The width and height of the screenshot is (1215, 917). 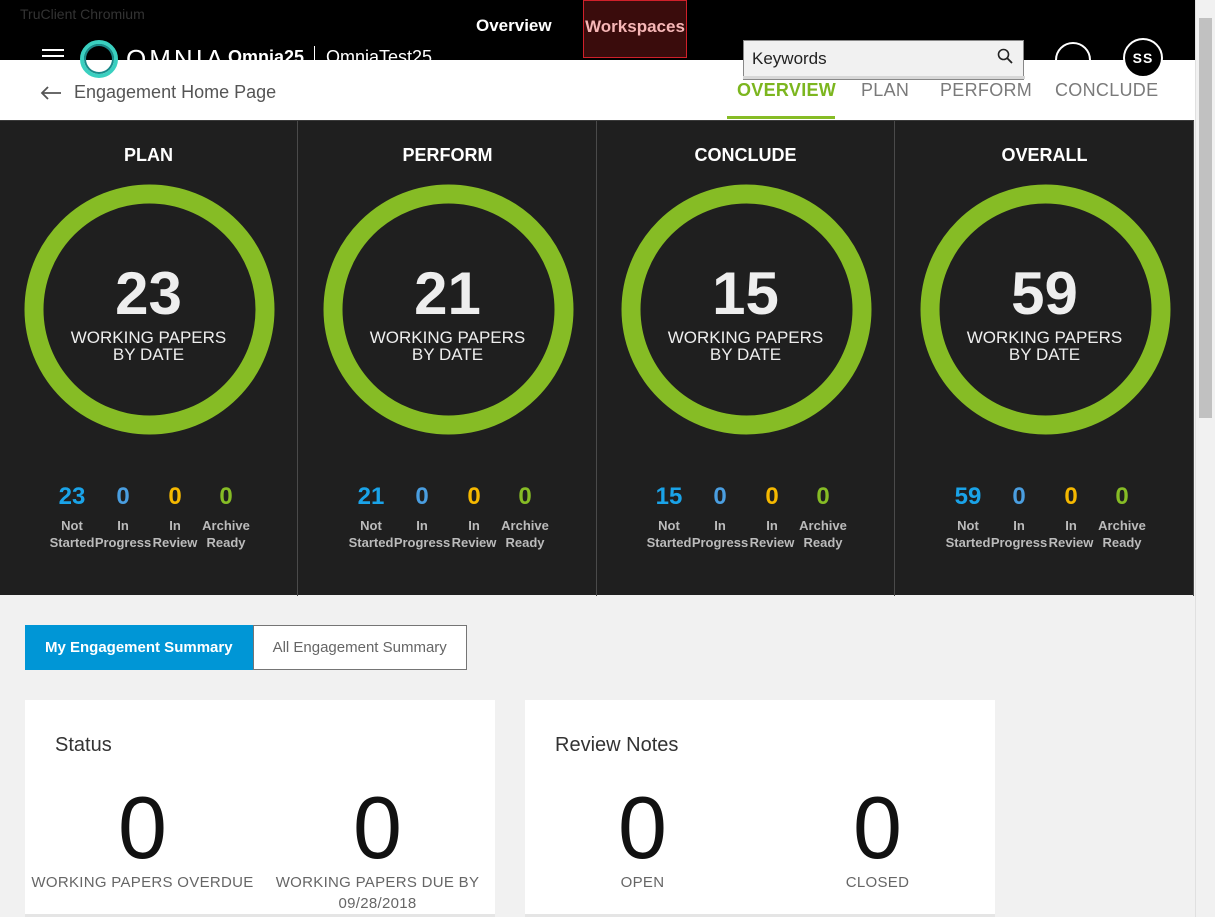 What do you see at coordinates (1205, 218) in the screenshot?
I see `scrollbar-thumb` at bounding box center [1205, 218].